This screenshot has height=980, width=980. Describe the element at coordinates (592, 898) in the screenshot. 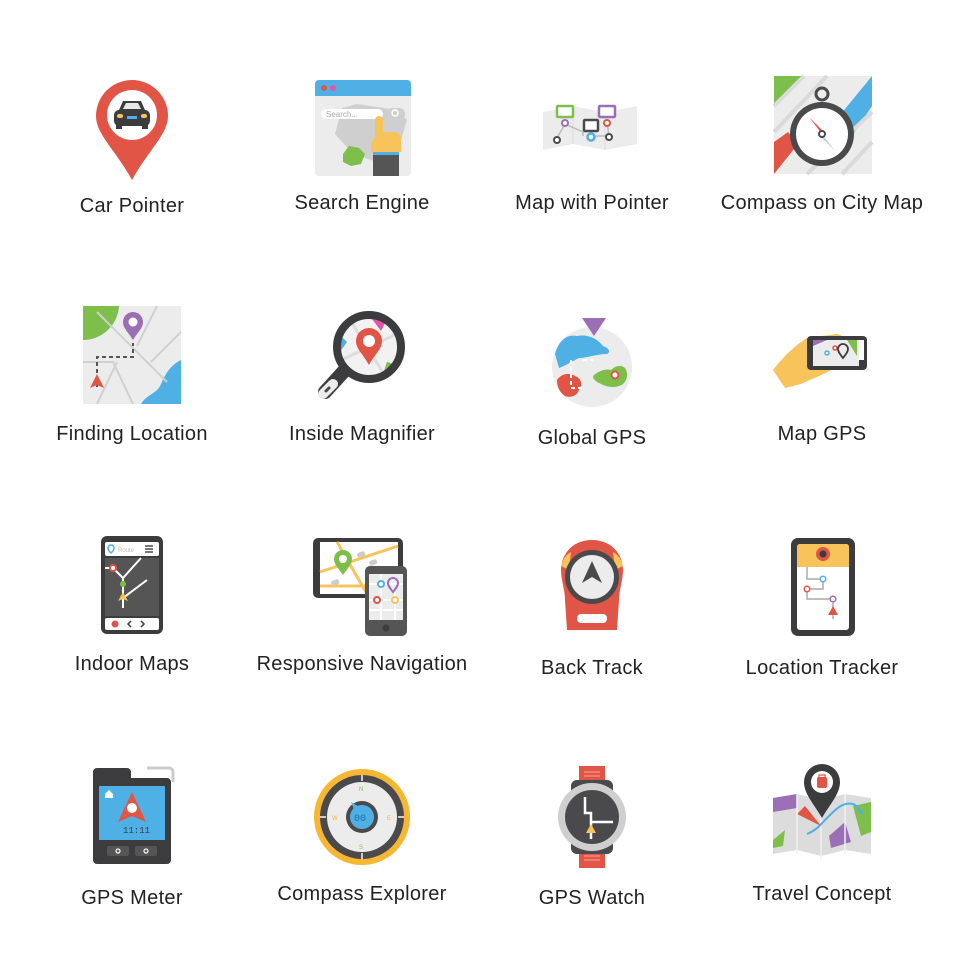

I see `icon-label: GPS Watch` at that location.